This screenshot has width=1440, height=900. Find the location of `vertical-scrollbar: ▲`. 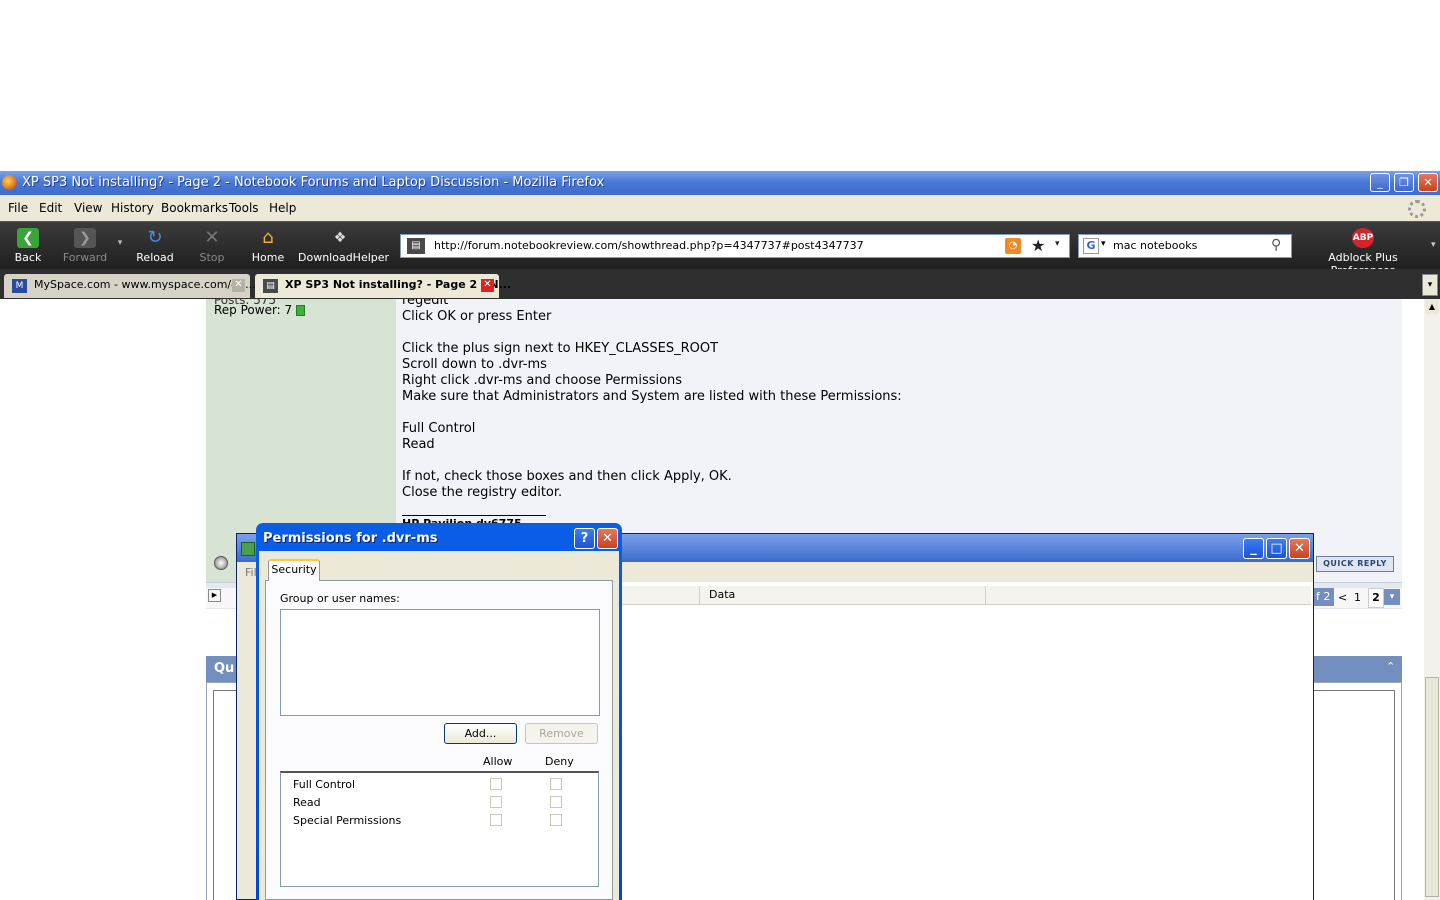

vertical-scrollbar: ▲ is located at coordinates (1432, 599).